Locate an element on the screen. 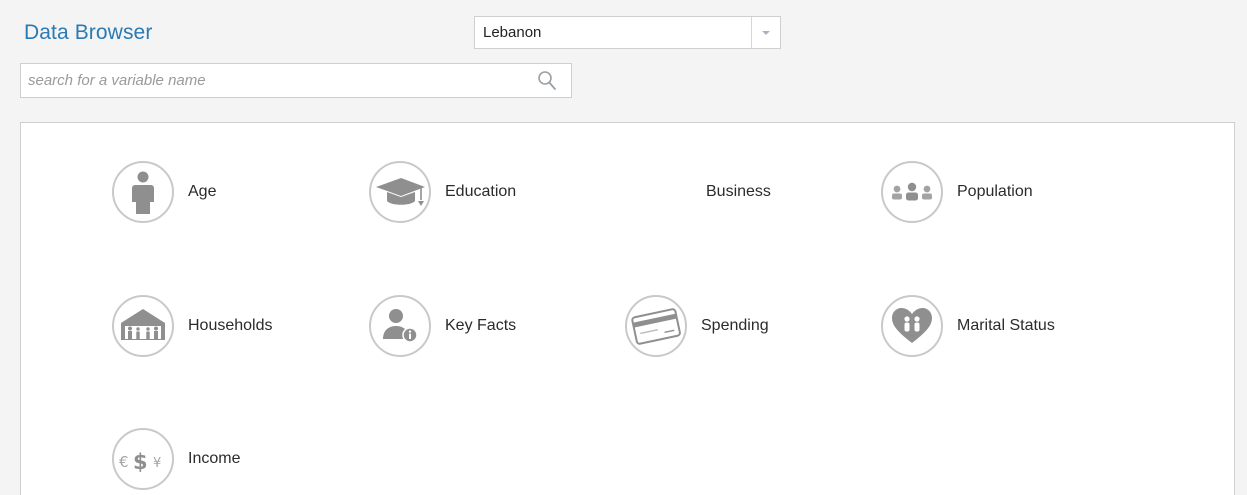 This screenshot has height=495, width=1247. category-marital-status: Marital Status is located at coordinates (996, 328).